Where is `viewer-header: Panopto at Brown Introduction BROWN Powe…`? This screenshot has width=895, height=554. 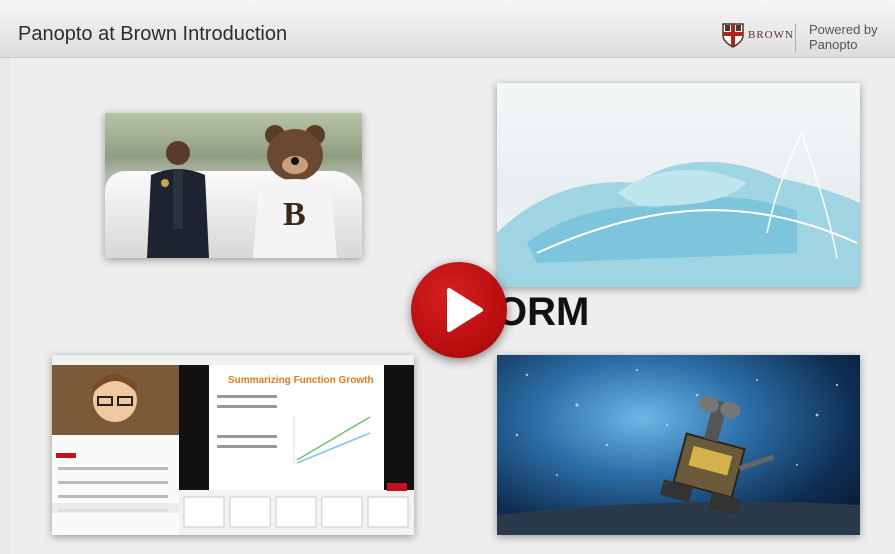
viewer-header: Panopto at Brown Introduction BROWN Powe… is located at coordinates (447, 29).